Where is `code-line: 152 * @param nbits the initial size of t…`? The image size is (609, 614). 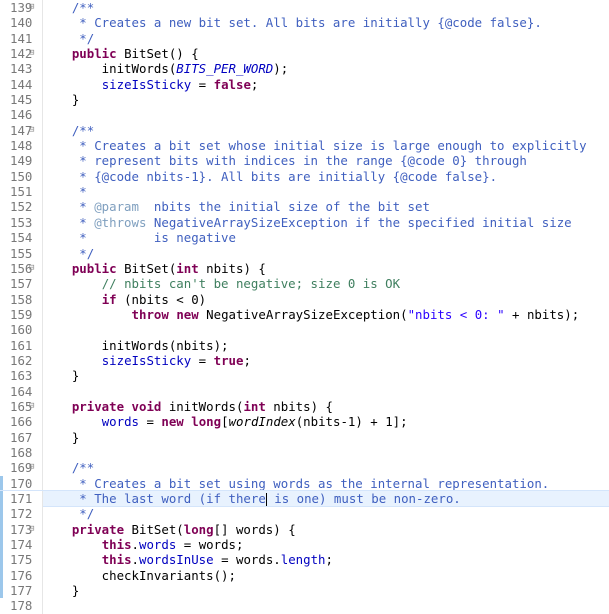
code-line: 152 * @param nbits the initial size of t… is located at coordinates (304, 207).